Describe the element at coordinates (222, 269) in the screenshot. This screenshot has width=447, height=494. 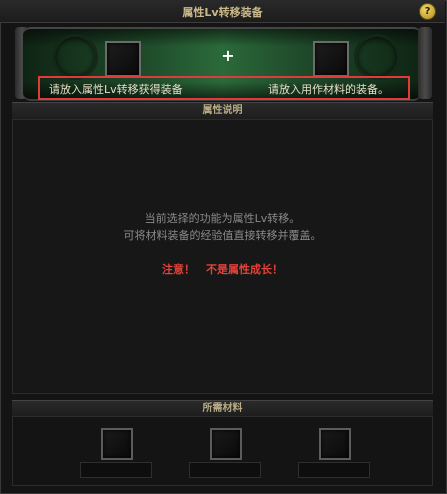
I see `warning-text: 注意！ 不是属性成长！` at that location.